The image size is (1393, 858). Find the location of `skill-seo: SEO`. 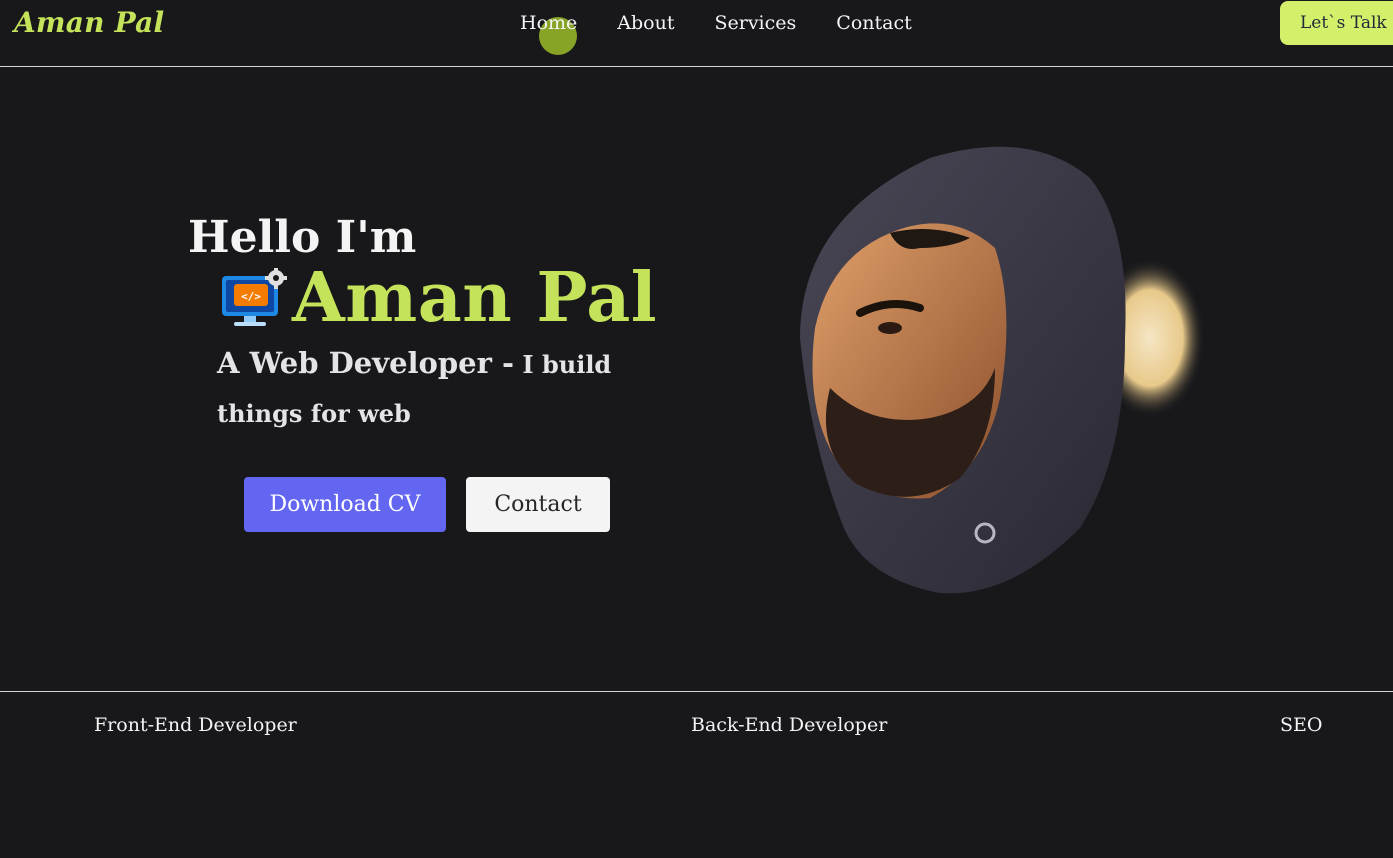

skill-seo: SEO is located at coordinates (1301, 725).